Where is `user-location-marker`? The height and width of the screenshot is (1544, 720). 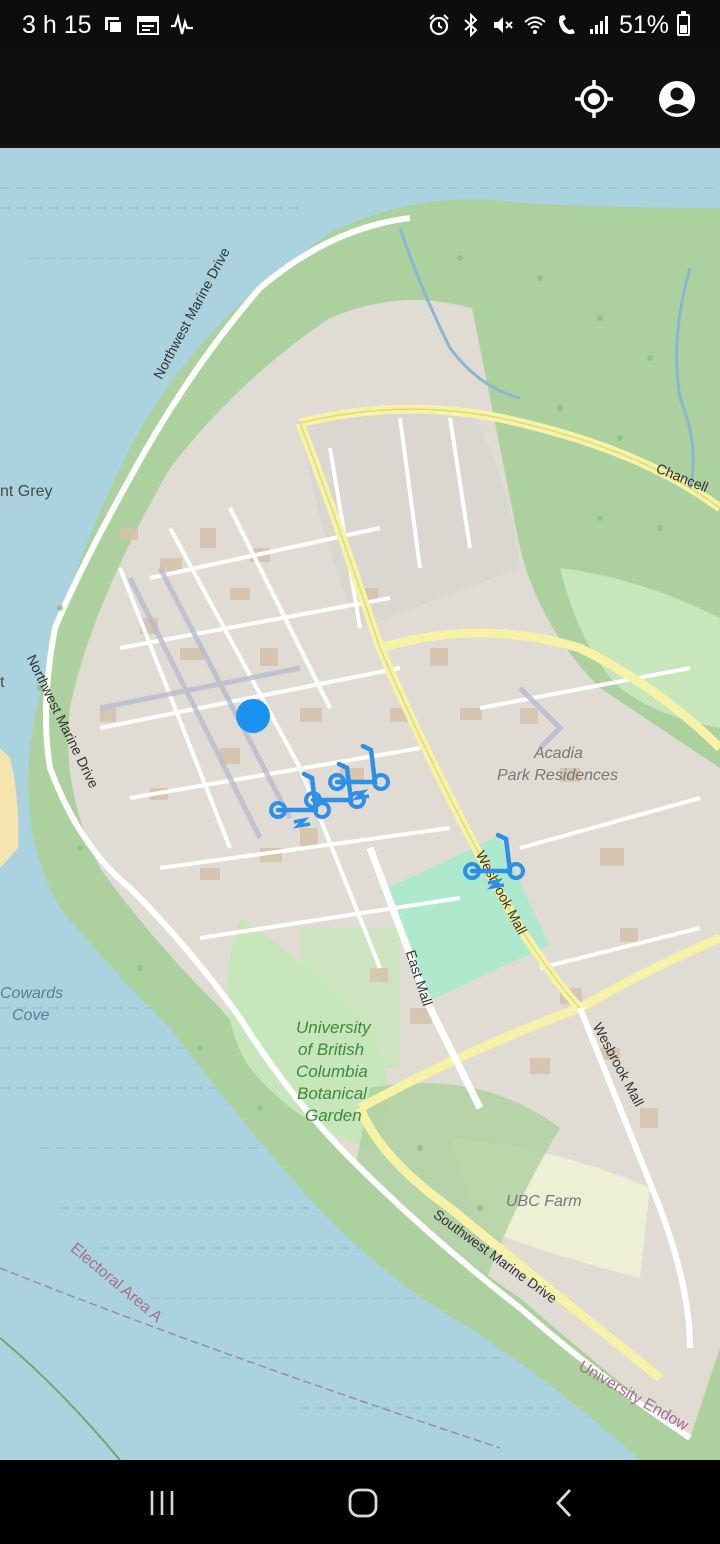
user-location-marker is located at coordinates (253, 716).